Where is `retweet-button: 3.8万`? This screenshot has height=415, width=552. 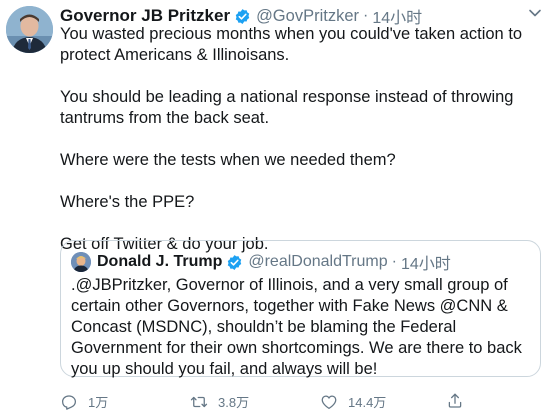
retweet-button: 3.8万 is located at coordinates (219, 401).